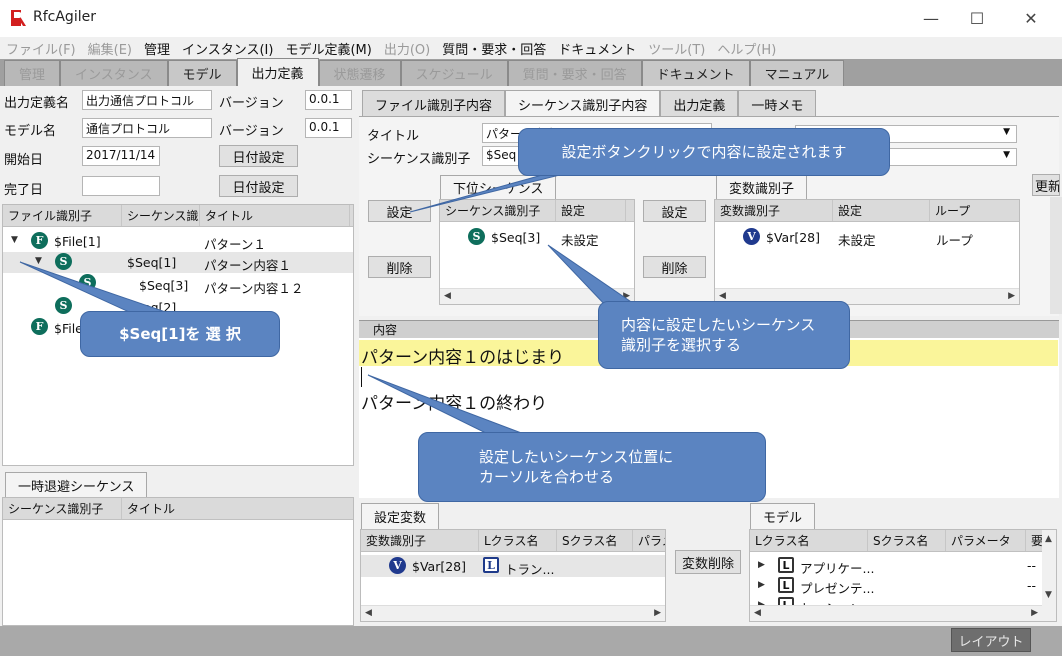 Image resolution: width=1062 pixels, height=656 pixels. What do you see at coordinates (178, 284) in the screenshot?
I see `tree-row: S $Seq[3] パターン内容１２` at bounding box center [178, 284].